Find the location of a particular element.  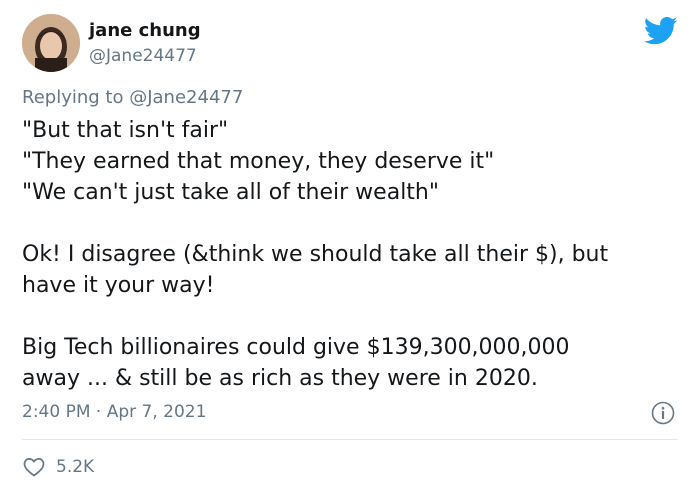

heart-icon is located at coordinates (34, 467).